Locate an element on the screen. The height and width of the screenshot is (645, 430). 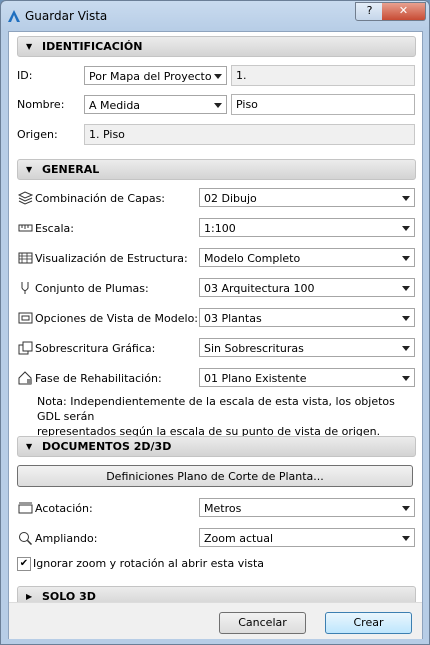
estructura-value: Modelo Completo is located at coordinates (252, 258).